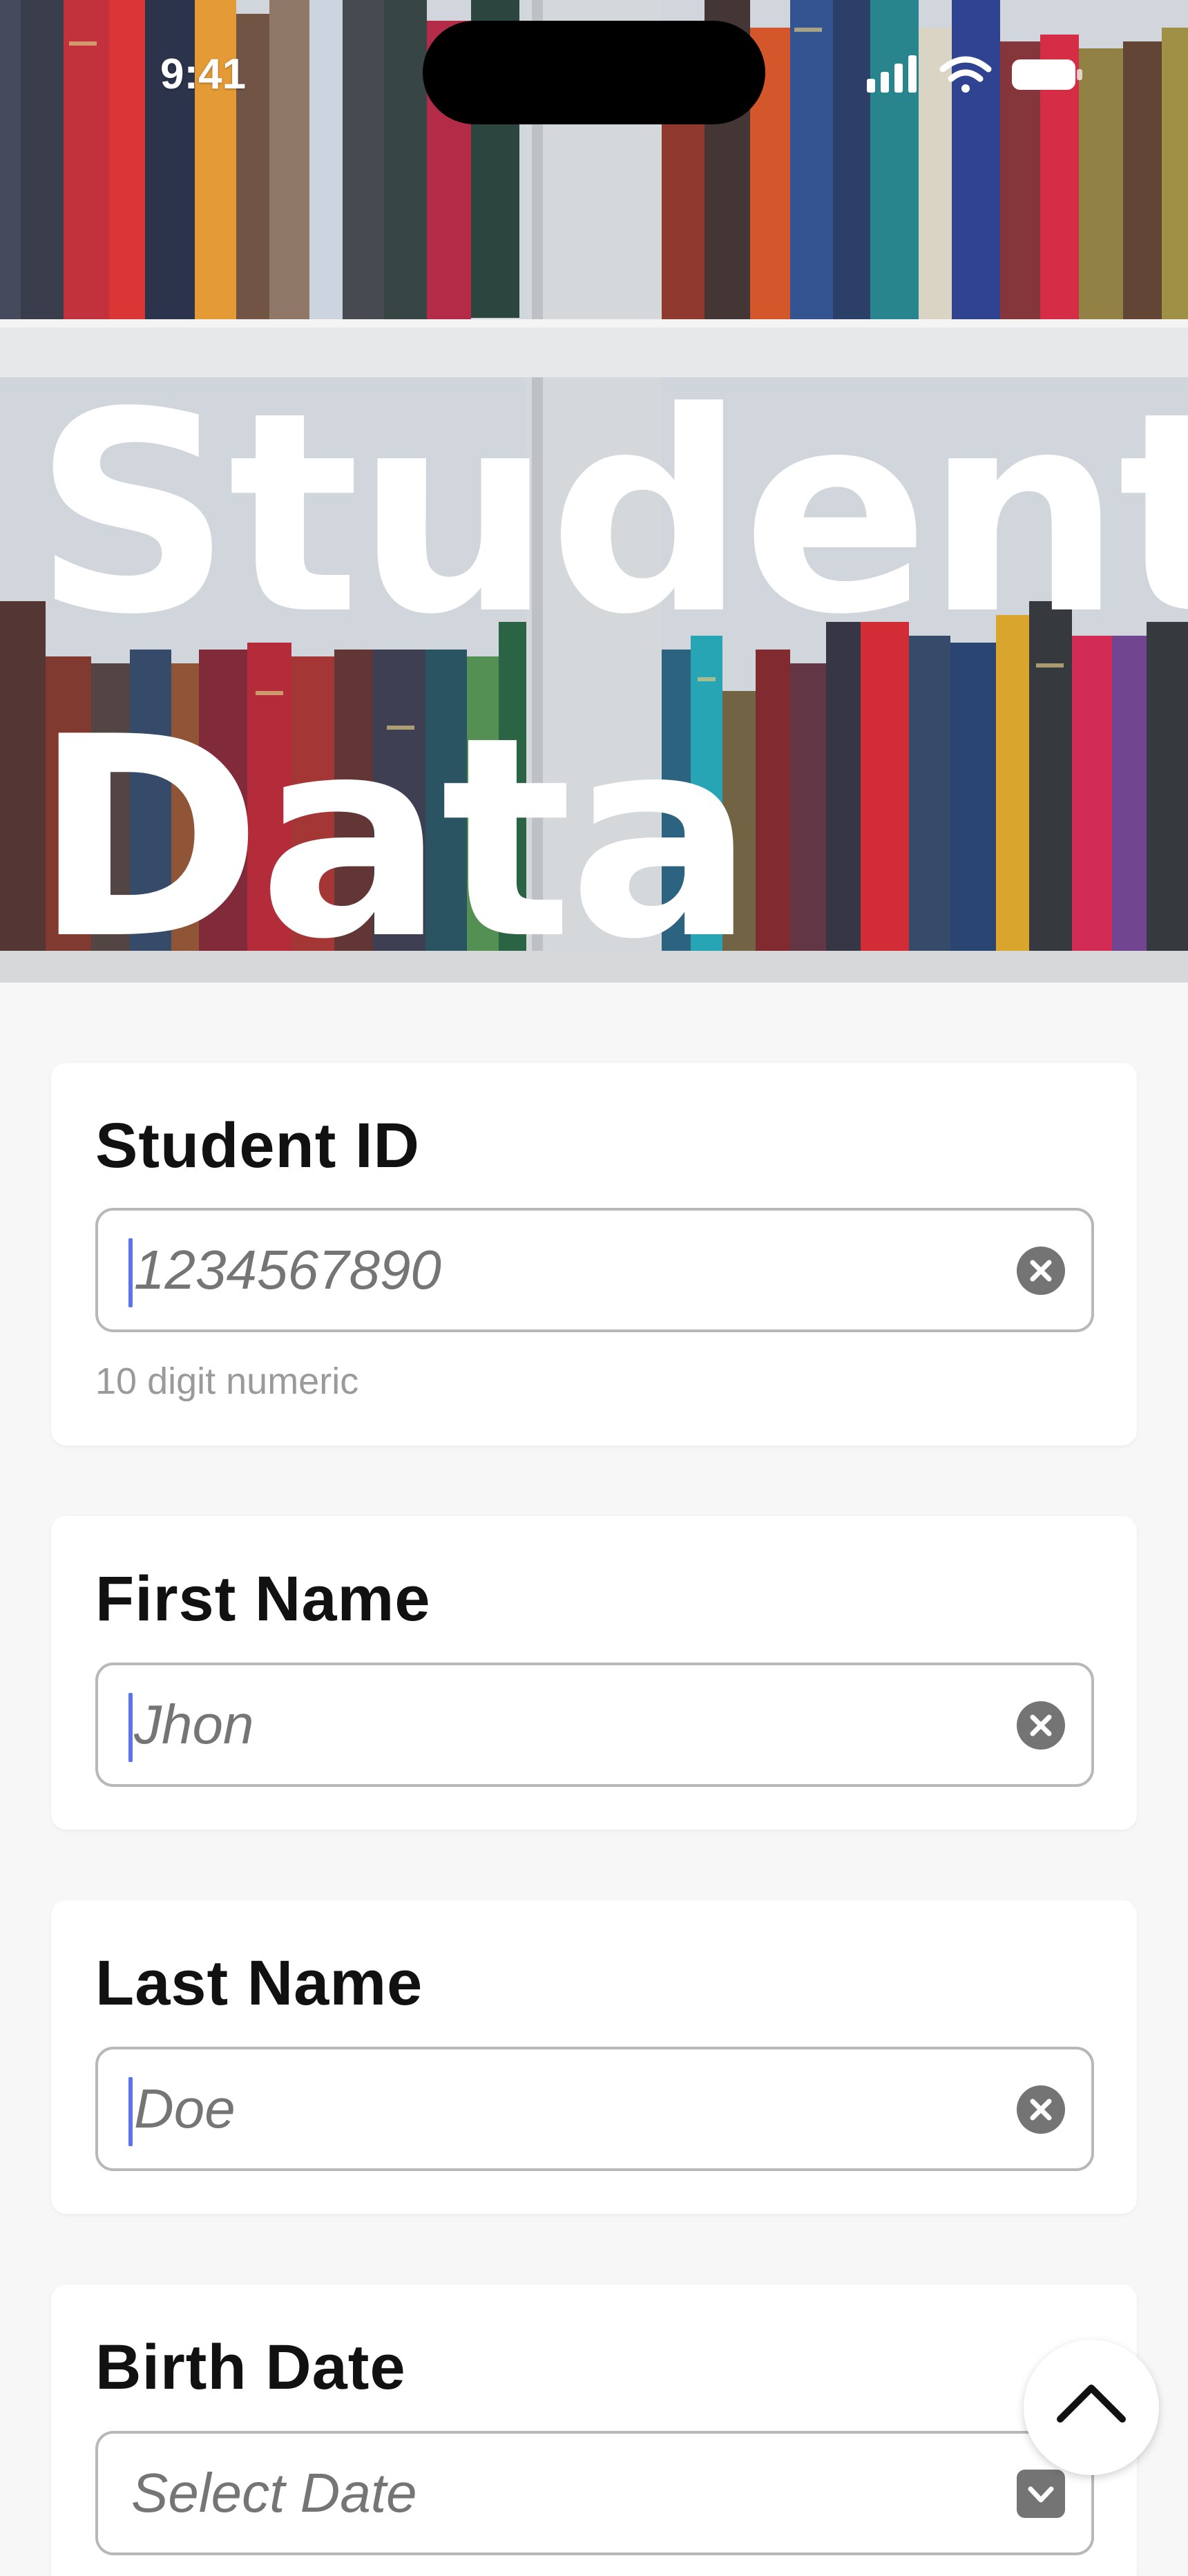 This screenshot has height=2576, width=1188. I want to click on birth-date-label: Birth Date, so click(250, 2367).